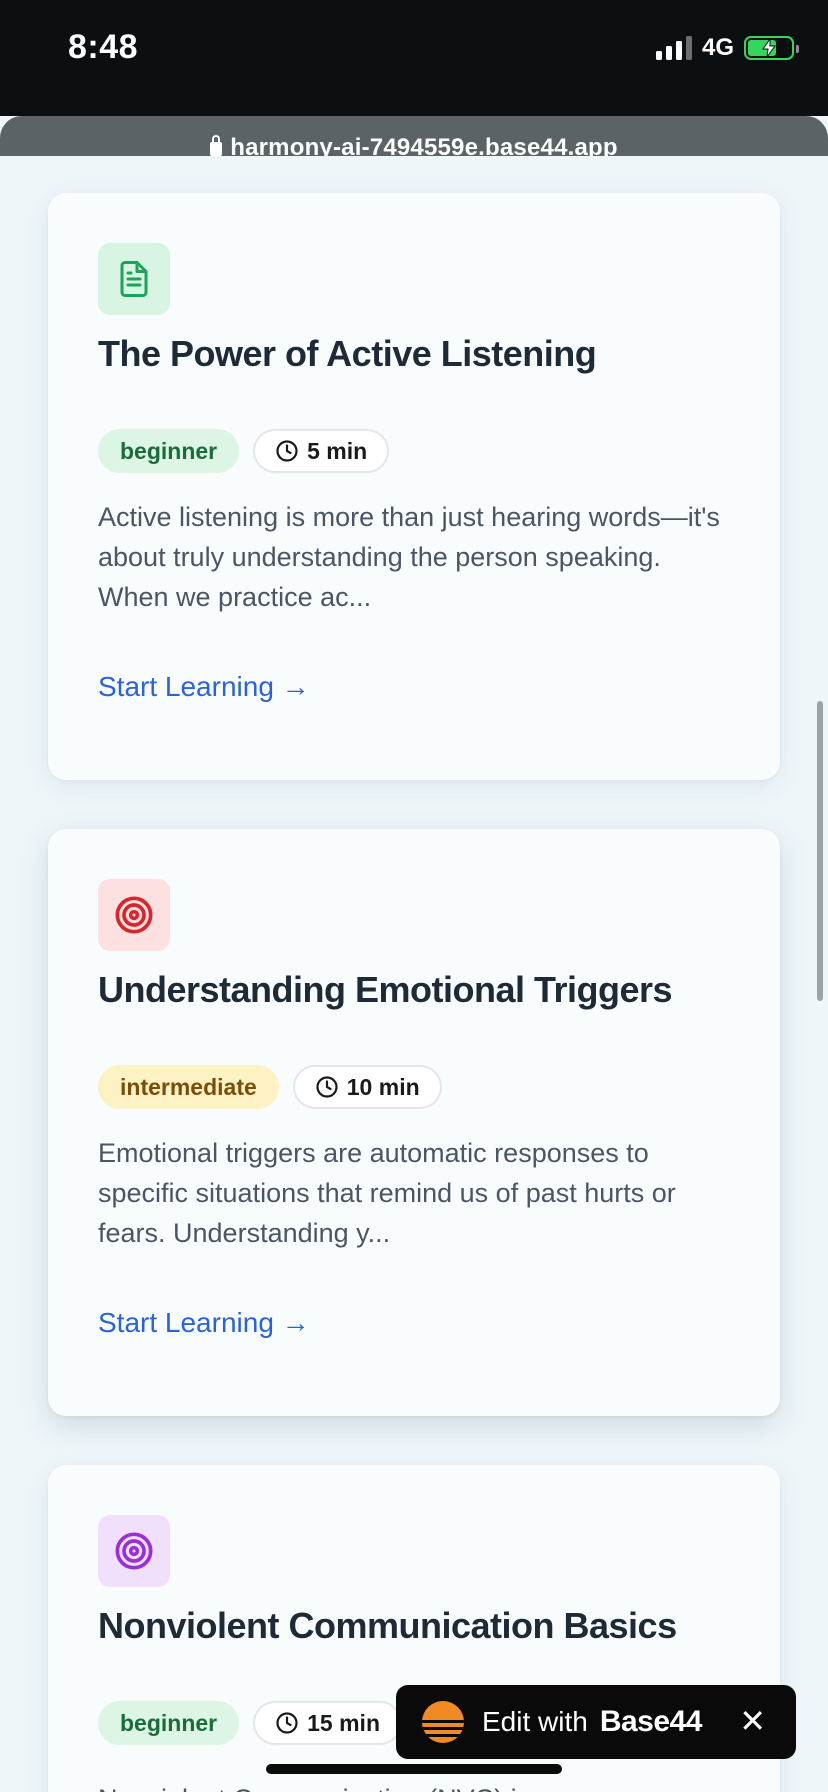  Describe the element at coordinates (673, 48) in the screenshot. I see `signal-icon` at that location.